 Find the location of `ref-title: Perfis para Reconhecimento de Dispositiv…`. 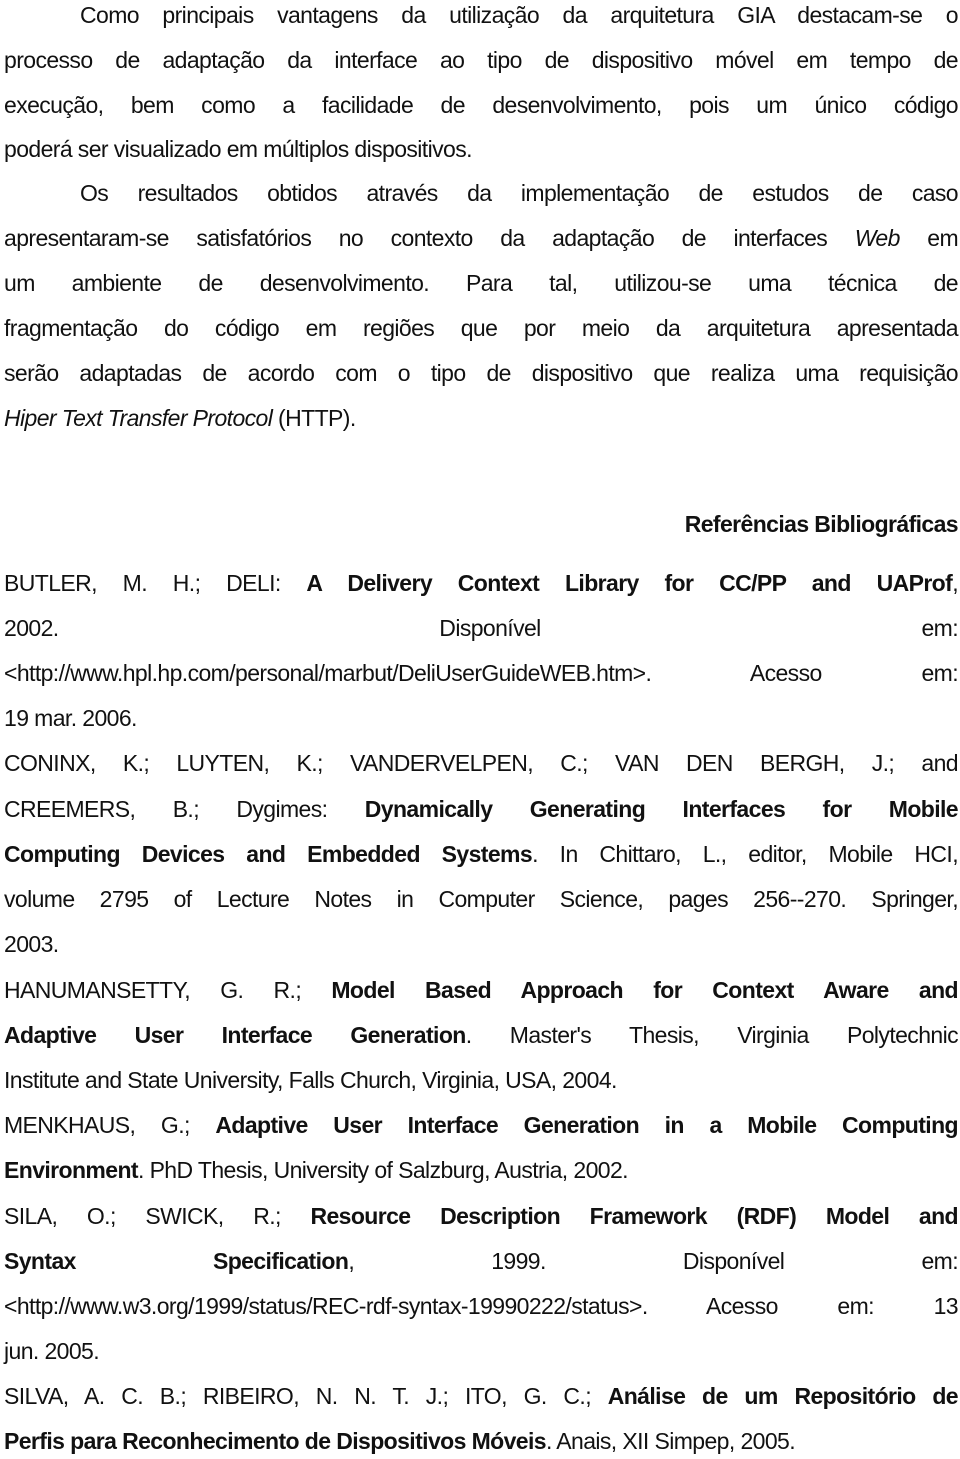

ref-title: Perfis para Reconhecimento de Dispositiv… is located at coordinates (275, 1441).